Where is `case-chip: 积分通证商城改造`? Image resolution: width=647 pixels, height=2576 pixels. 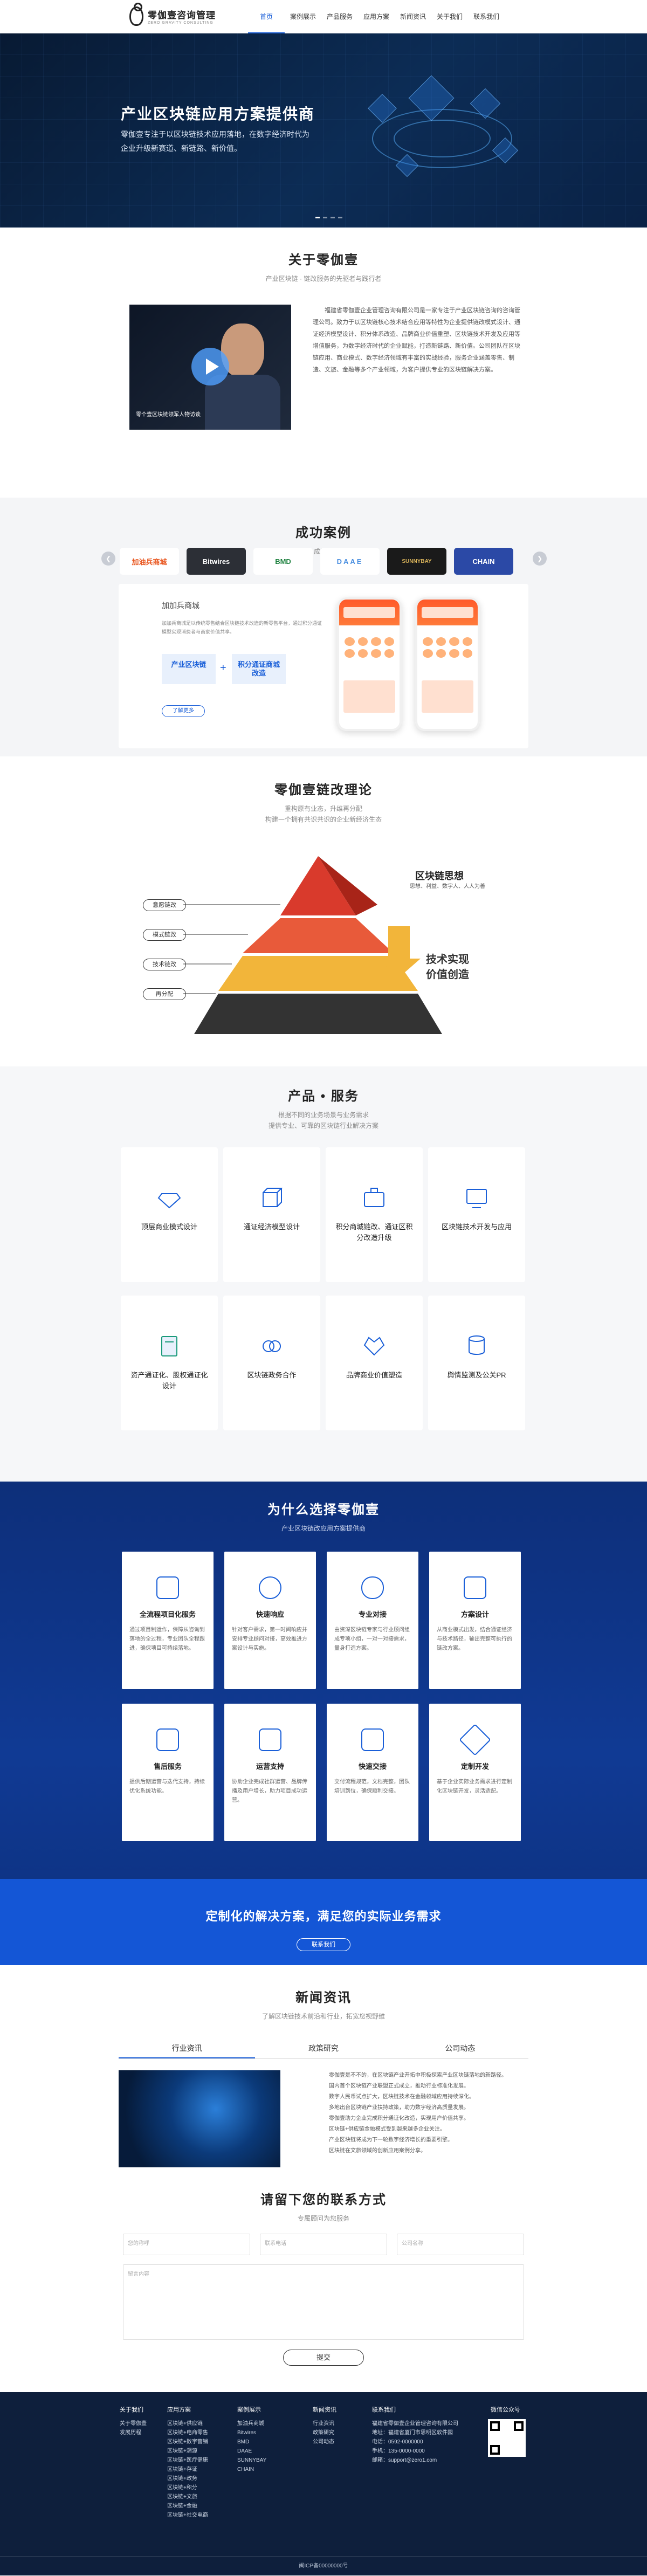
case-chip: 积分通证商城改造 is located at coordinates (259, 669).